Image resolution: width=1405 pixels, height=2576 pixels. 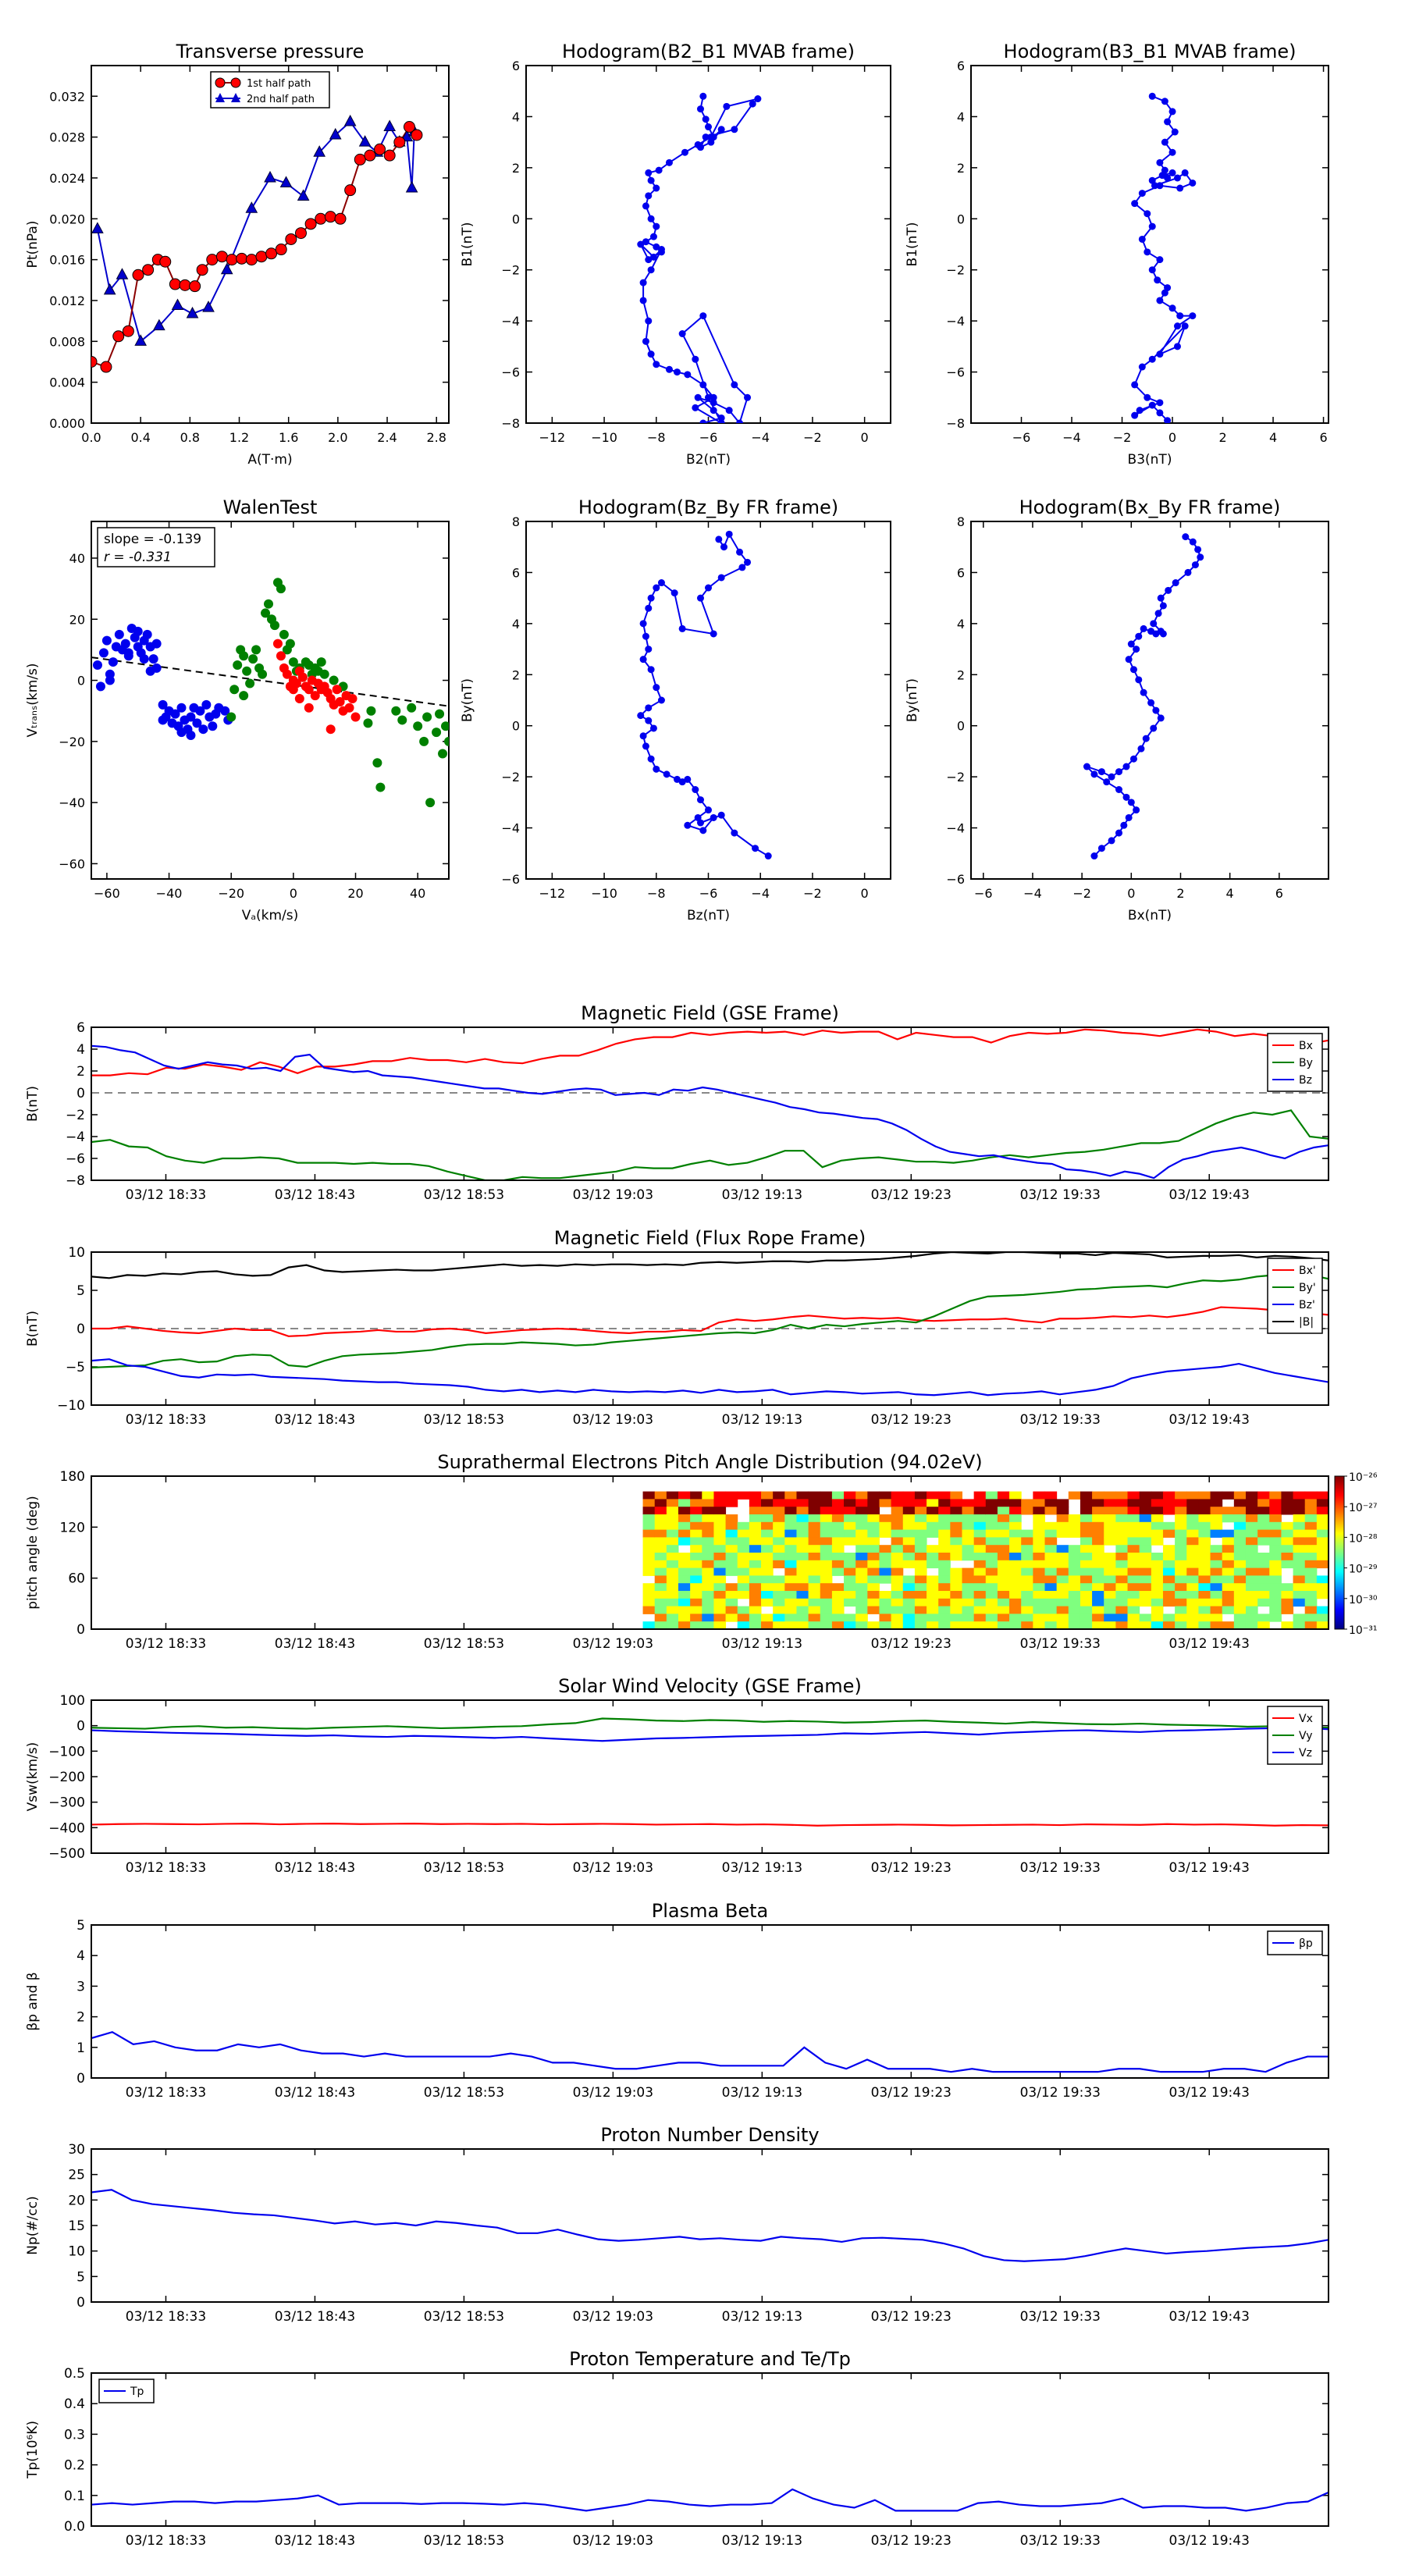 What do you see at coordinates (956, 879) in the screenshot?
I see `y-tick-label: −6` at bounding box center [956, 879].